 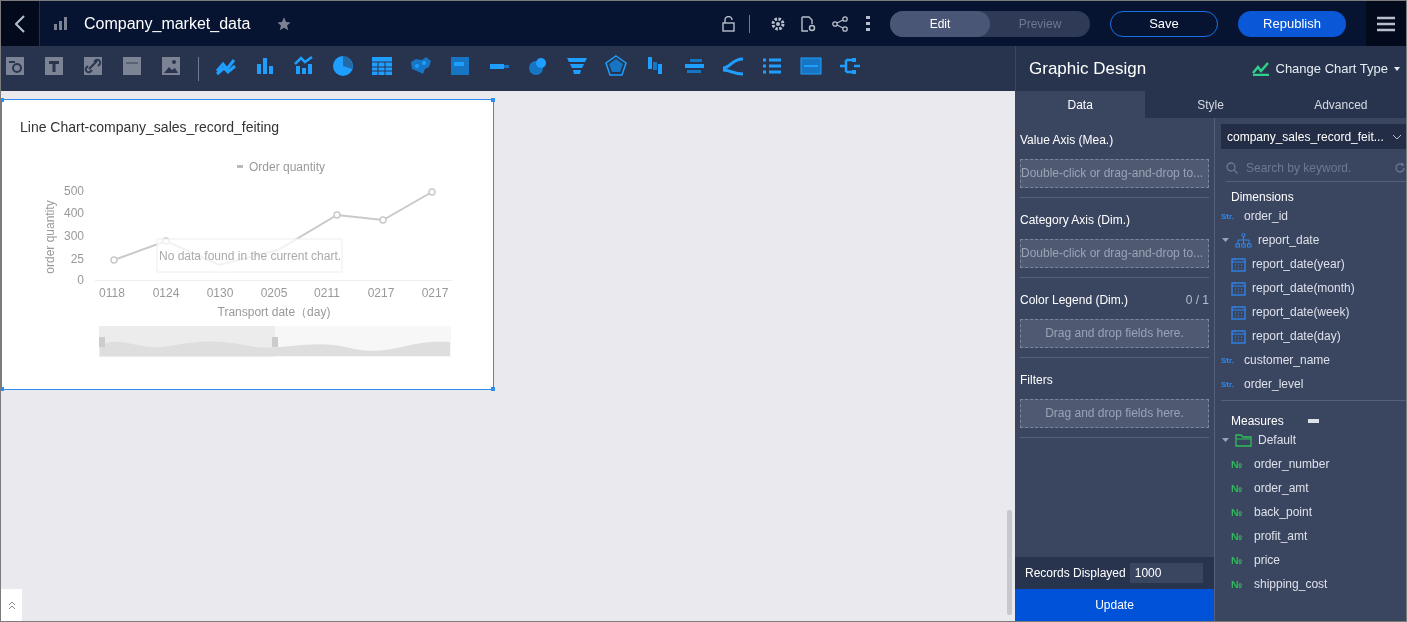 I want to click on field-item: № order_amt, so click(x=1318, y=488).